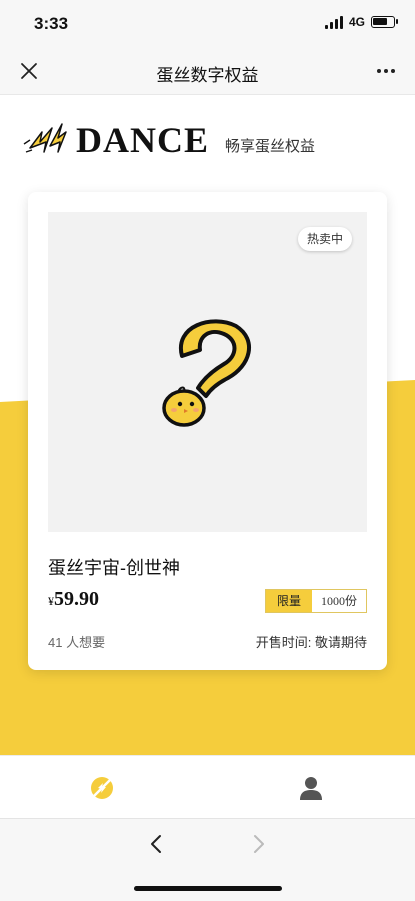 This screenshot has height=901, width=415. What do you see at coordinates (77, 642) in the screenshot?
I see `wants-count: 41 人想要` at bounding box center [77, 642].